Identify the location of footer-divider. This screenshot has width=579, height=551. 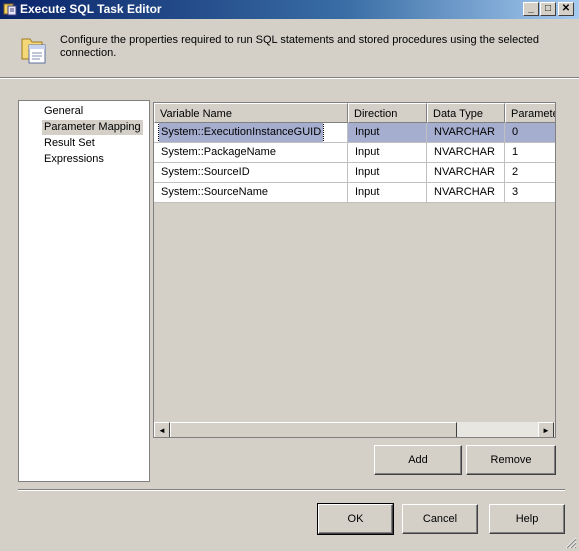
(291, 490).